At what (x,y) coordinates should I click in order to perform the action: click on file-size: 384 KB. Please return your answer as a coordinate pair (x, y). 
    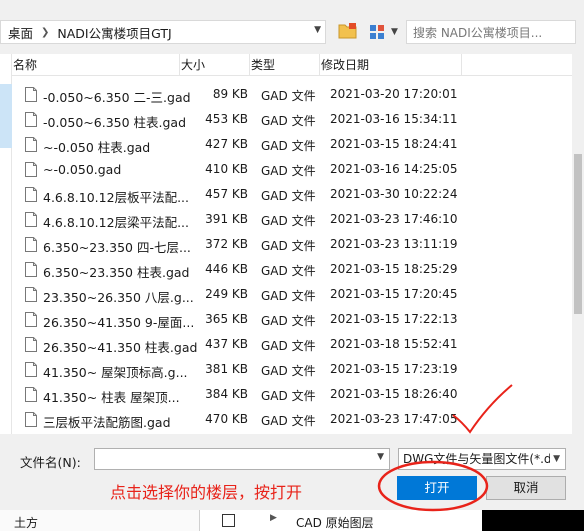
    Looking at the image, I should click on (226, 394).